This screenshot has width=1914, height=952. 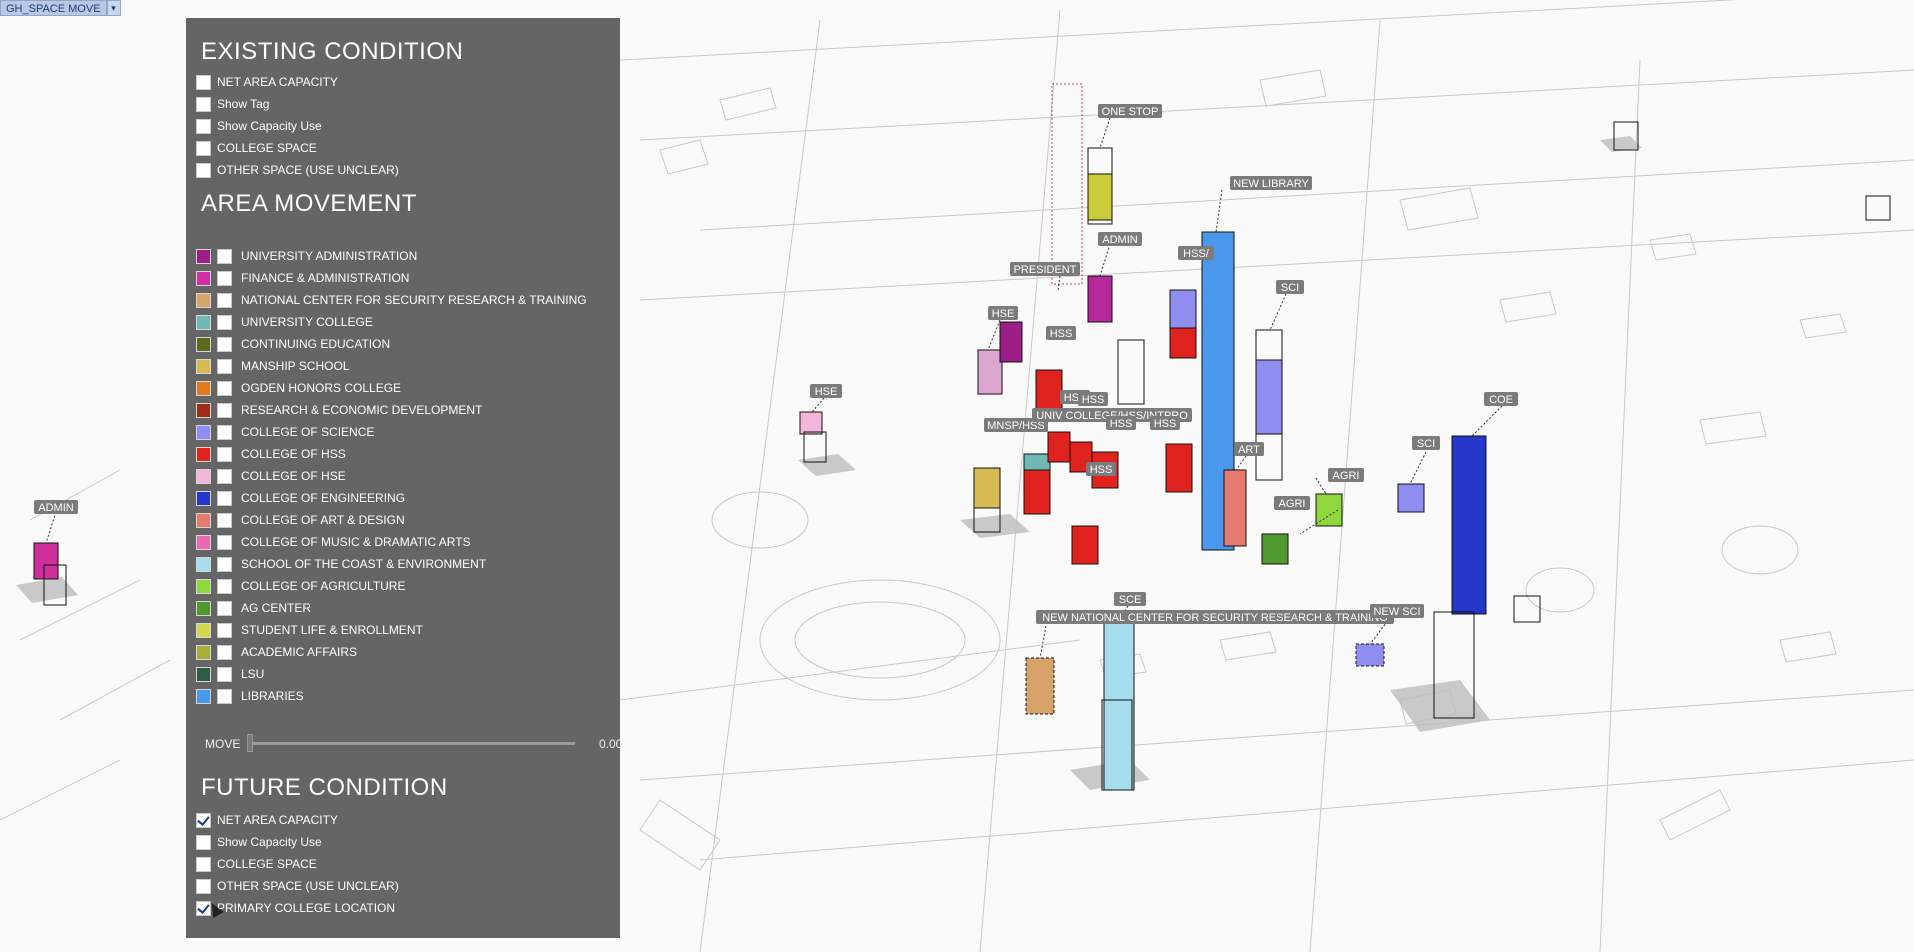 I want to click on move-slider-track, so click(x=412, y=743).